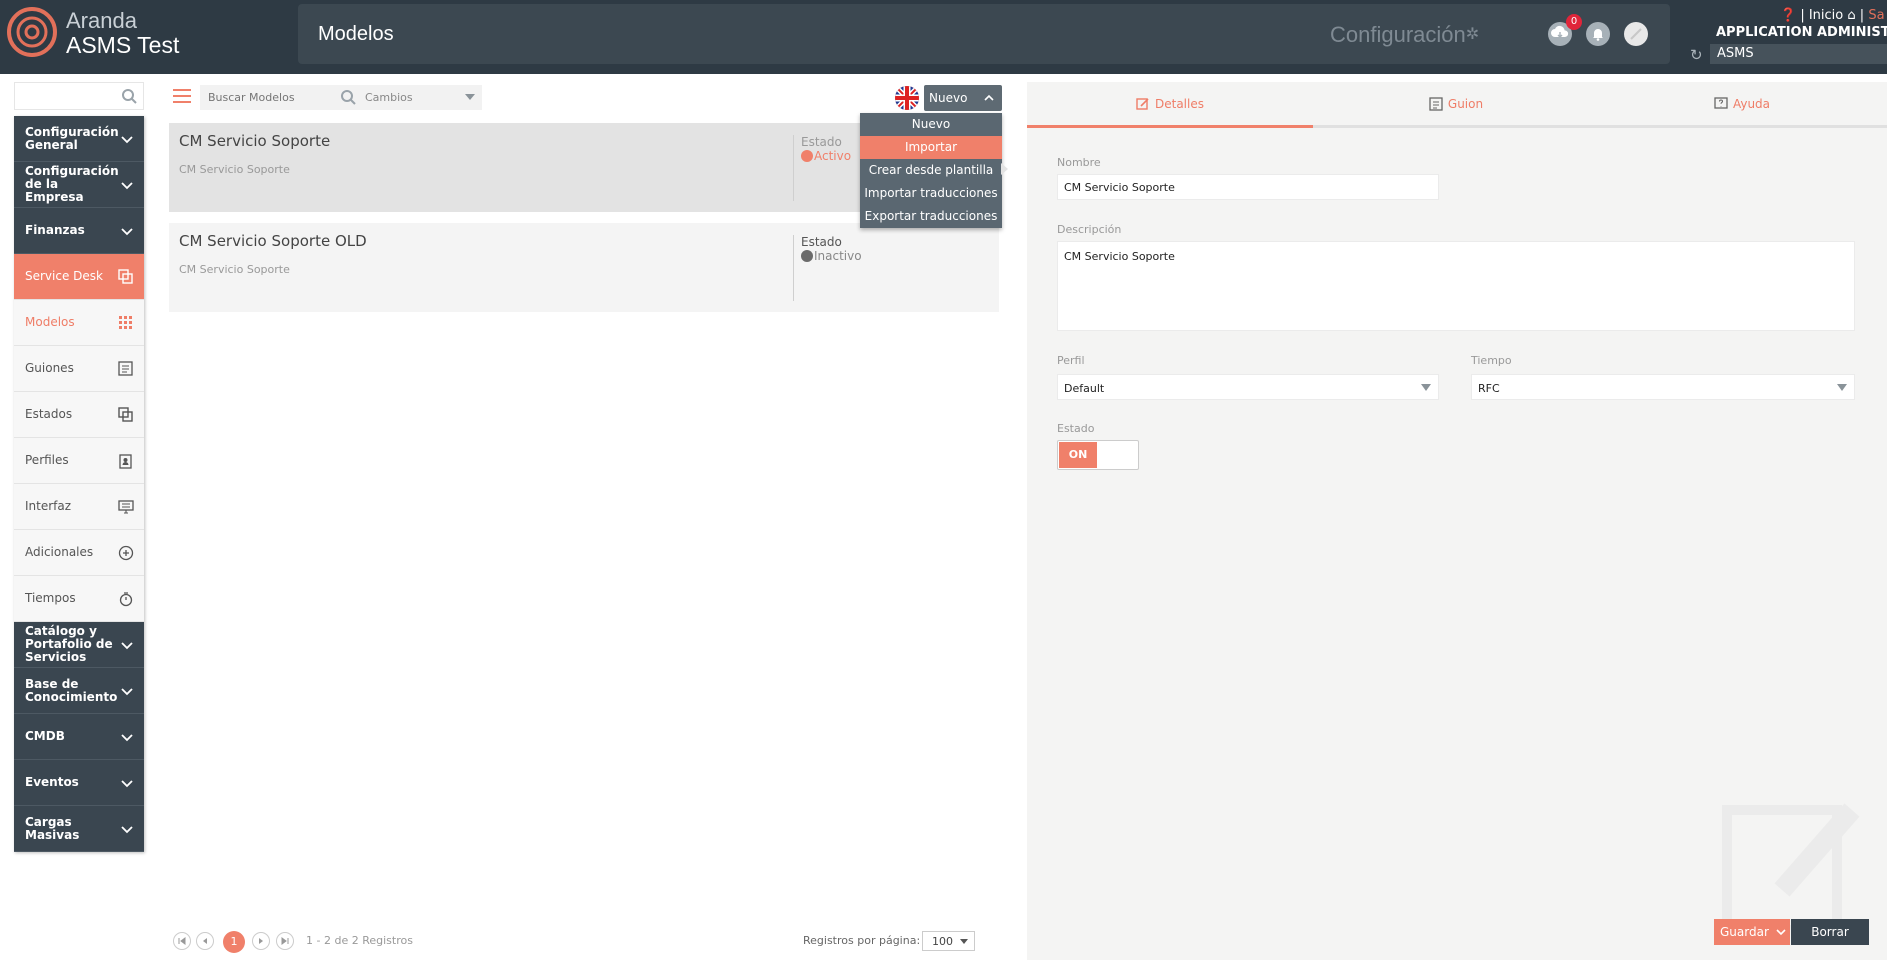 This screenshot has width=1887, height=960. I want to click on state-toggle-on: ON, so click(1078, 455).